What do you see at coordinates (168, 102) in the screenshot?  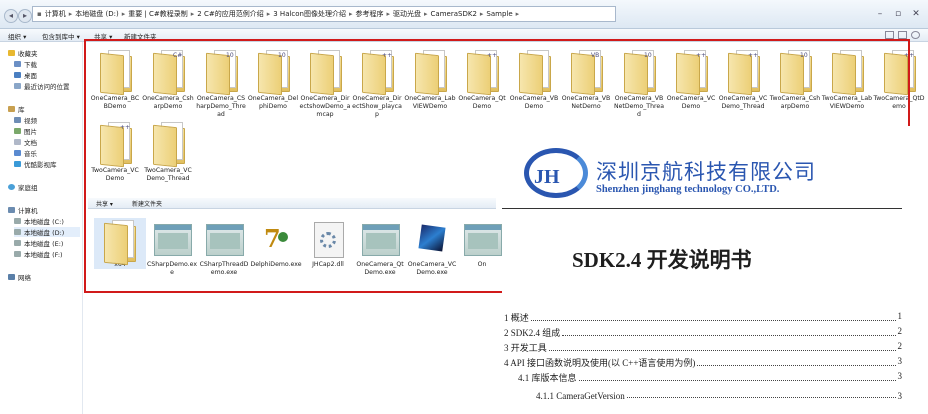 I see `folder-label: OneCamera_CsharpDemo` at bounding box center [168, 102].